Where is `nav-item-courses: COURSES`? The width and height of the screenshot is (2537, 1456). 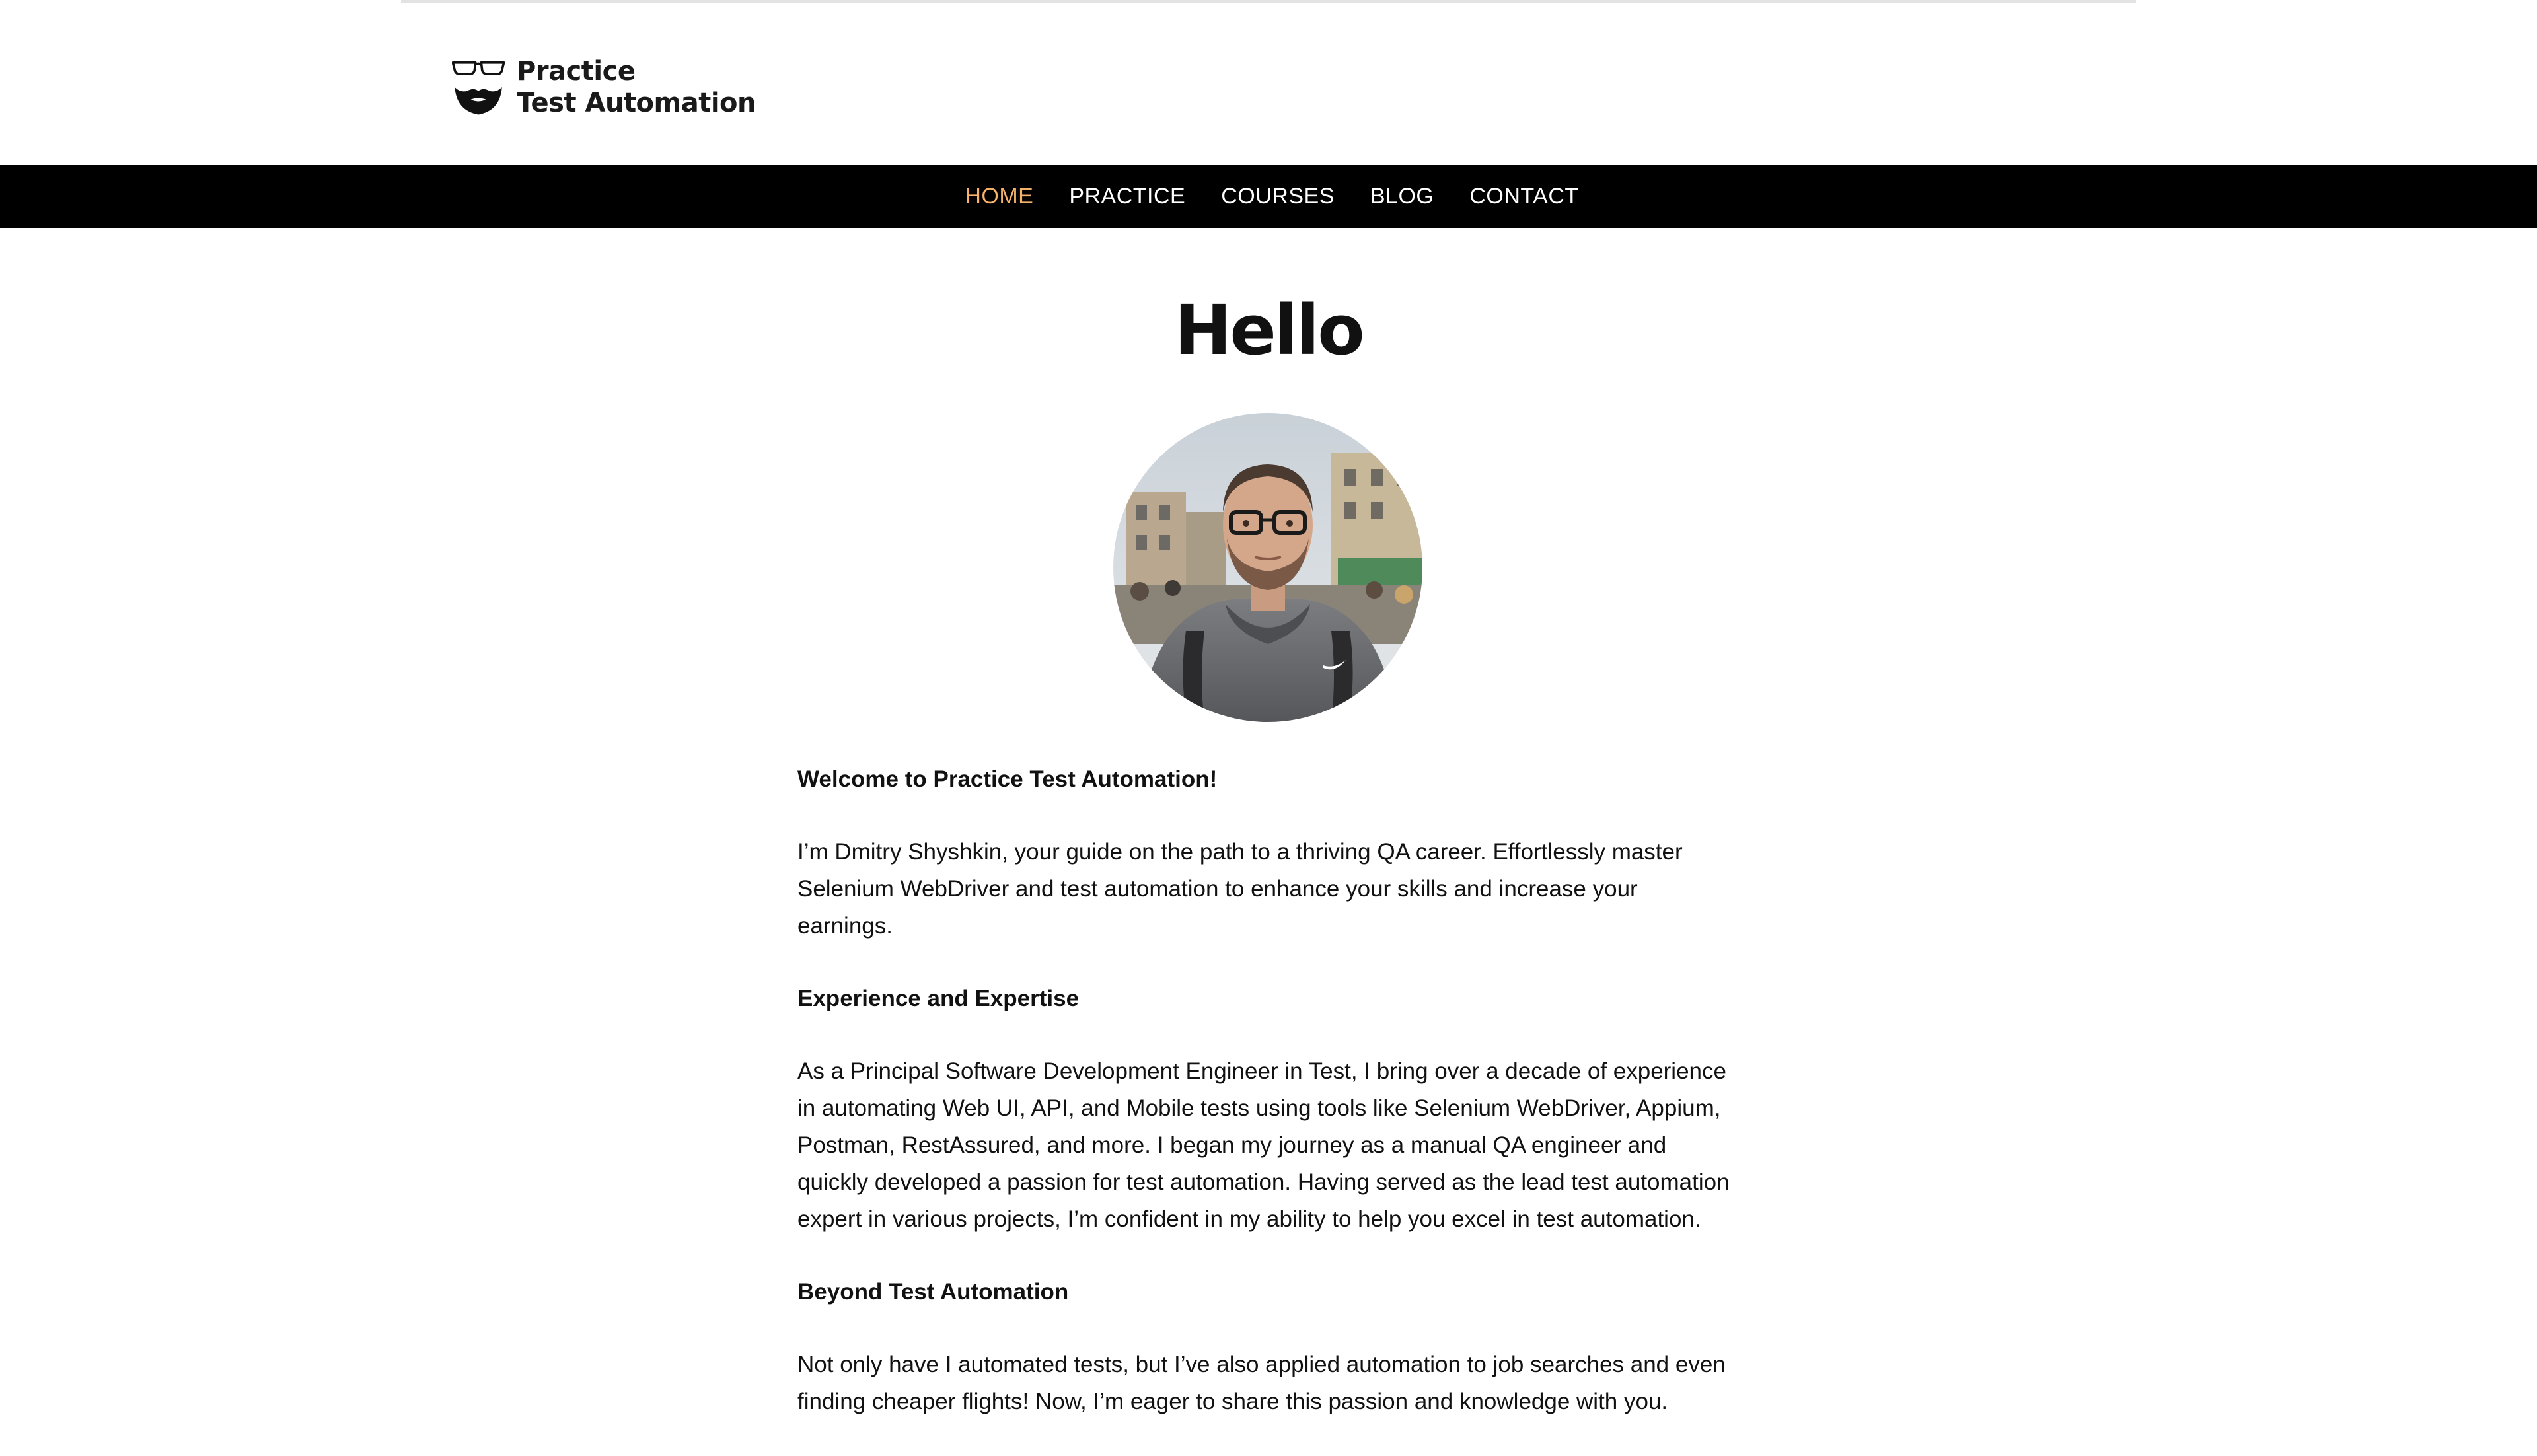
nav-item-courses: COURSES is located at coordinates (1278, 196).